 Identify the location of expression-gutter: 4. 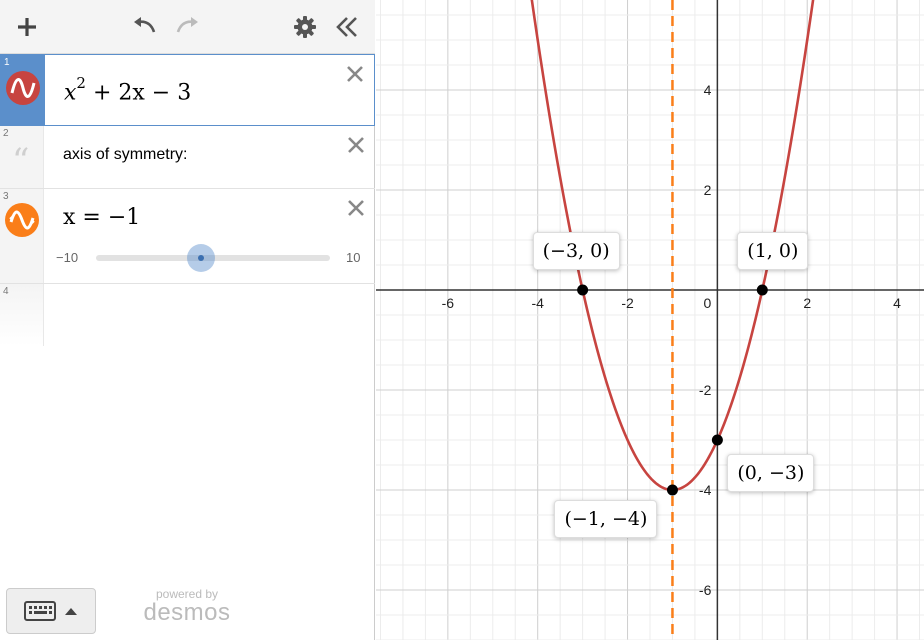
(22, 315).